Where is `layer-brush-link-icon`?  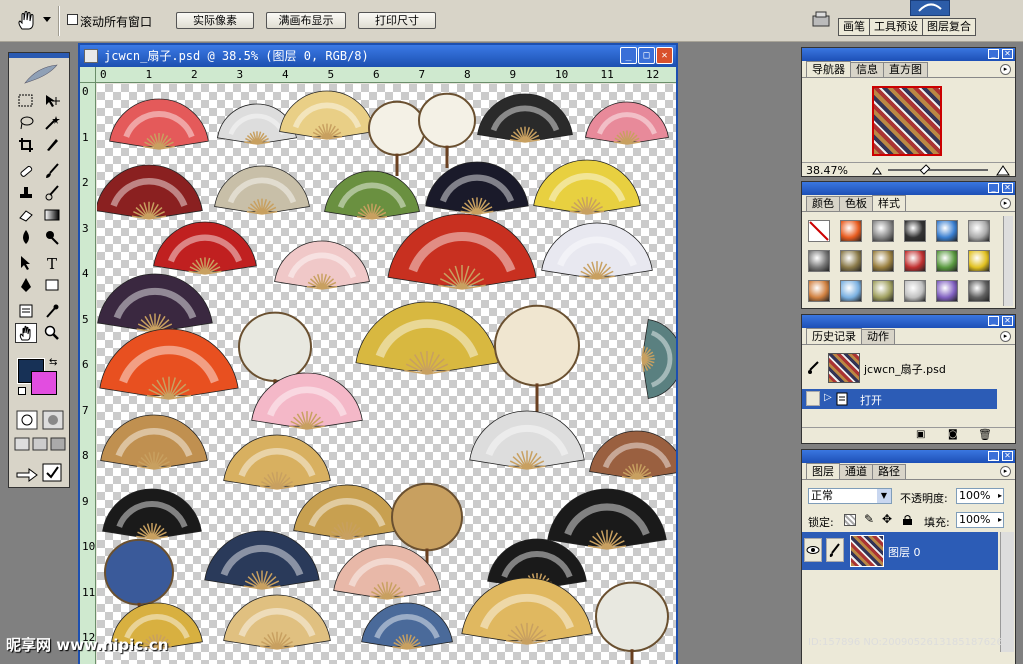 layer-brush-link-icon is located at coordinates (835, 550).